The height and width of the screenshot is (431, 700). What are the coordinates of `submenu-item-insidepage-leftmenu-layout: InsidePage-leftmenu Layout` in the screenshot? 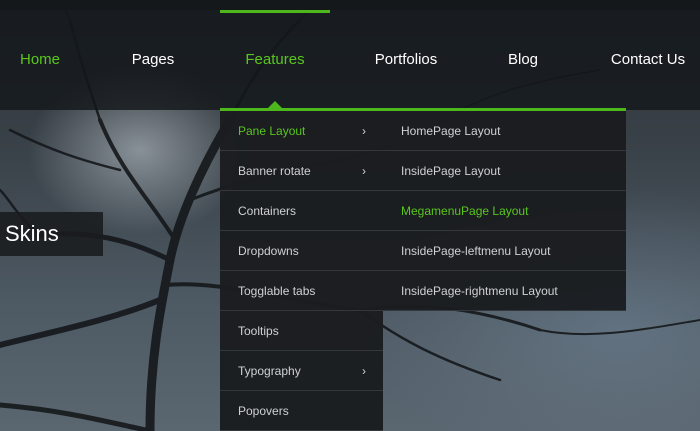 It's located at (504, 251).